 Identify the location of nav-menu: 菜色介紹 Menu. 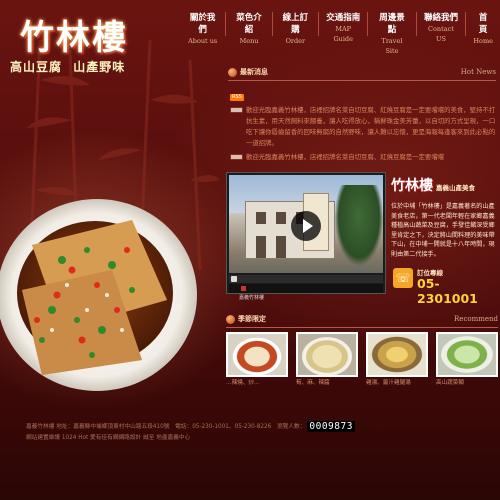
(249, 28).